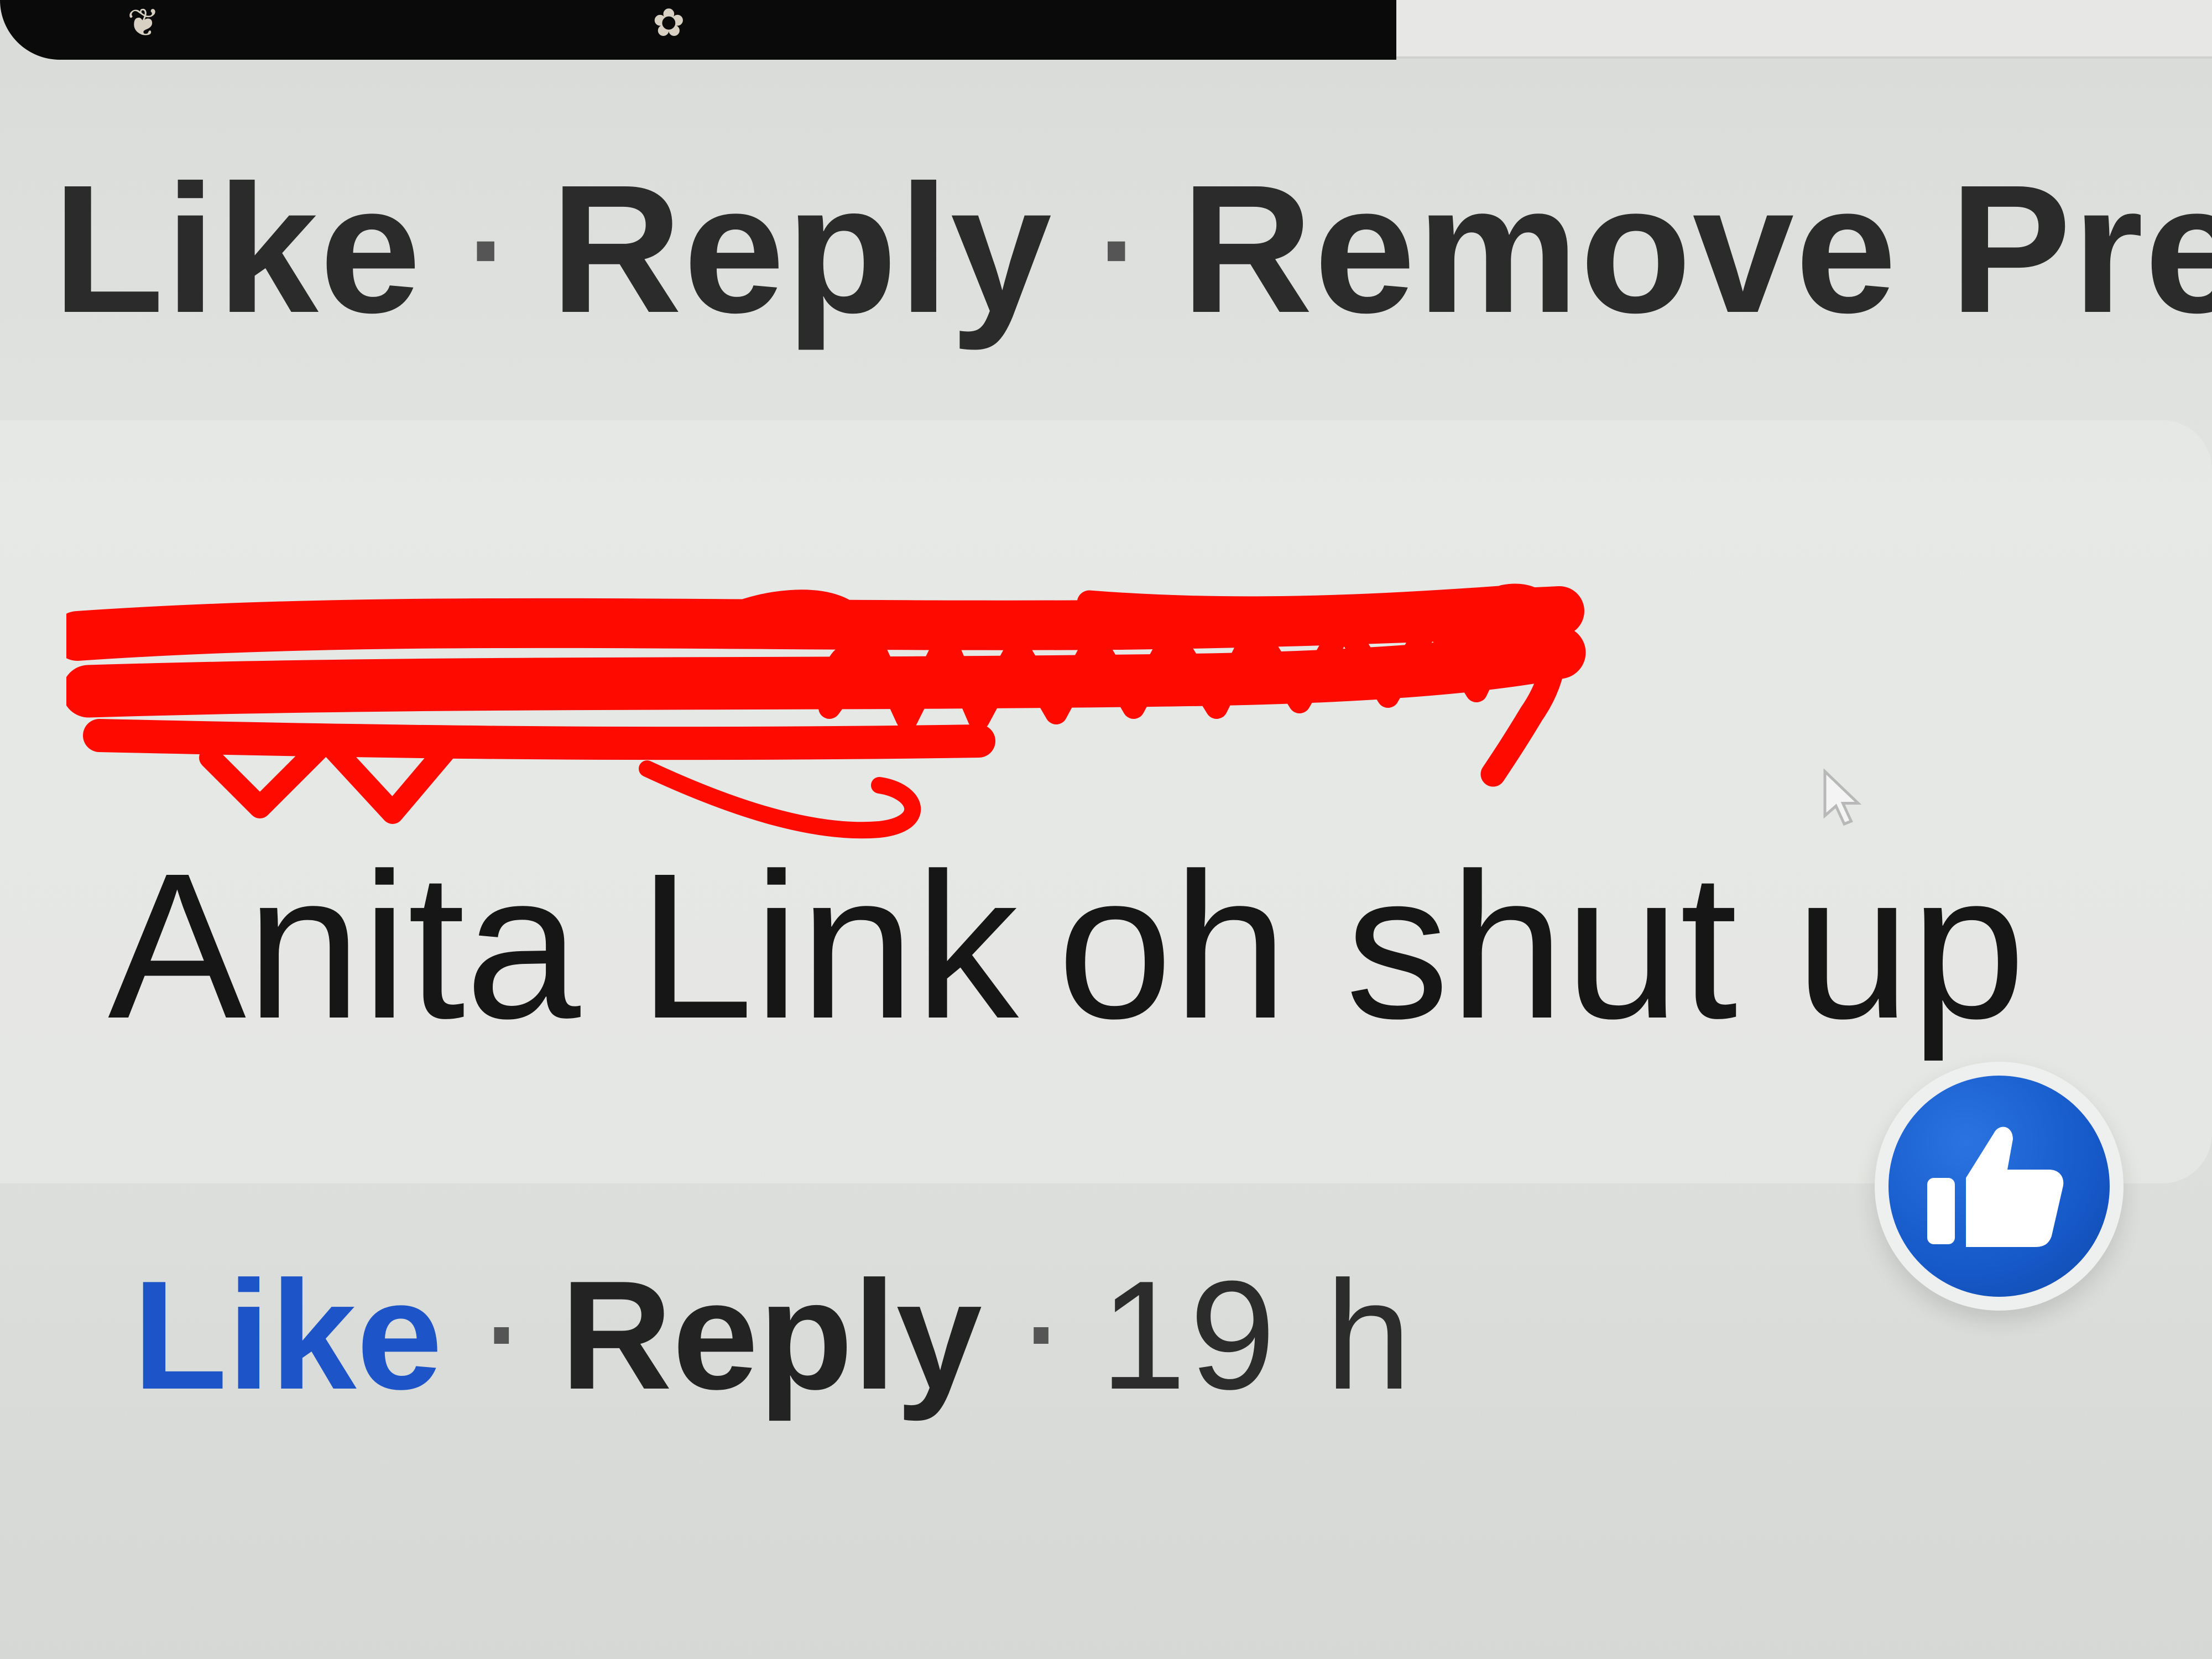 This screenshot has height=1659, width=2212. Describe the element at coordinates (564, 947) in the screenshot. I see `mention-link: Anita Link` at that location.